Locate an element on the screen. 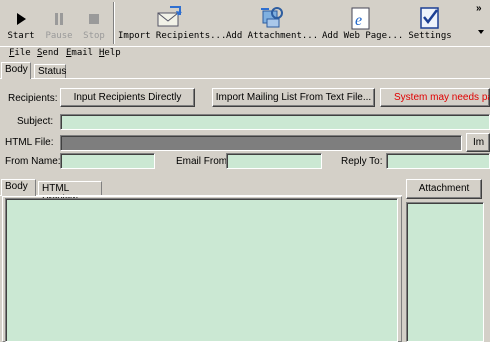  settings-button: Settings is located at coordinates (430, 23).